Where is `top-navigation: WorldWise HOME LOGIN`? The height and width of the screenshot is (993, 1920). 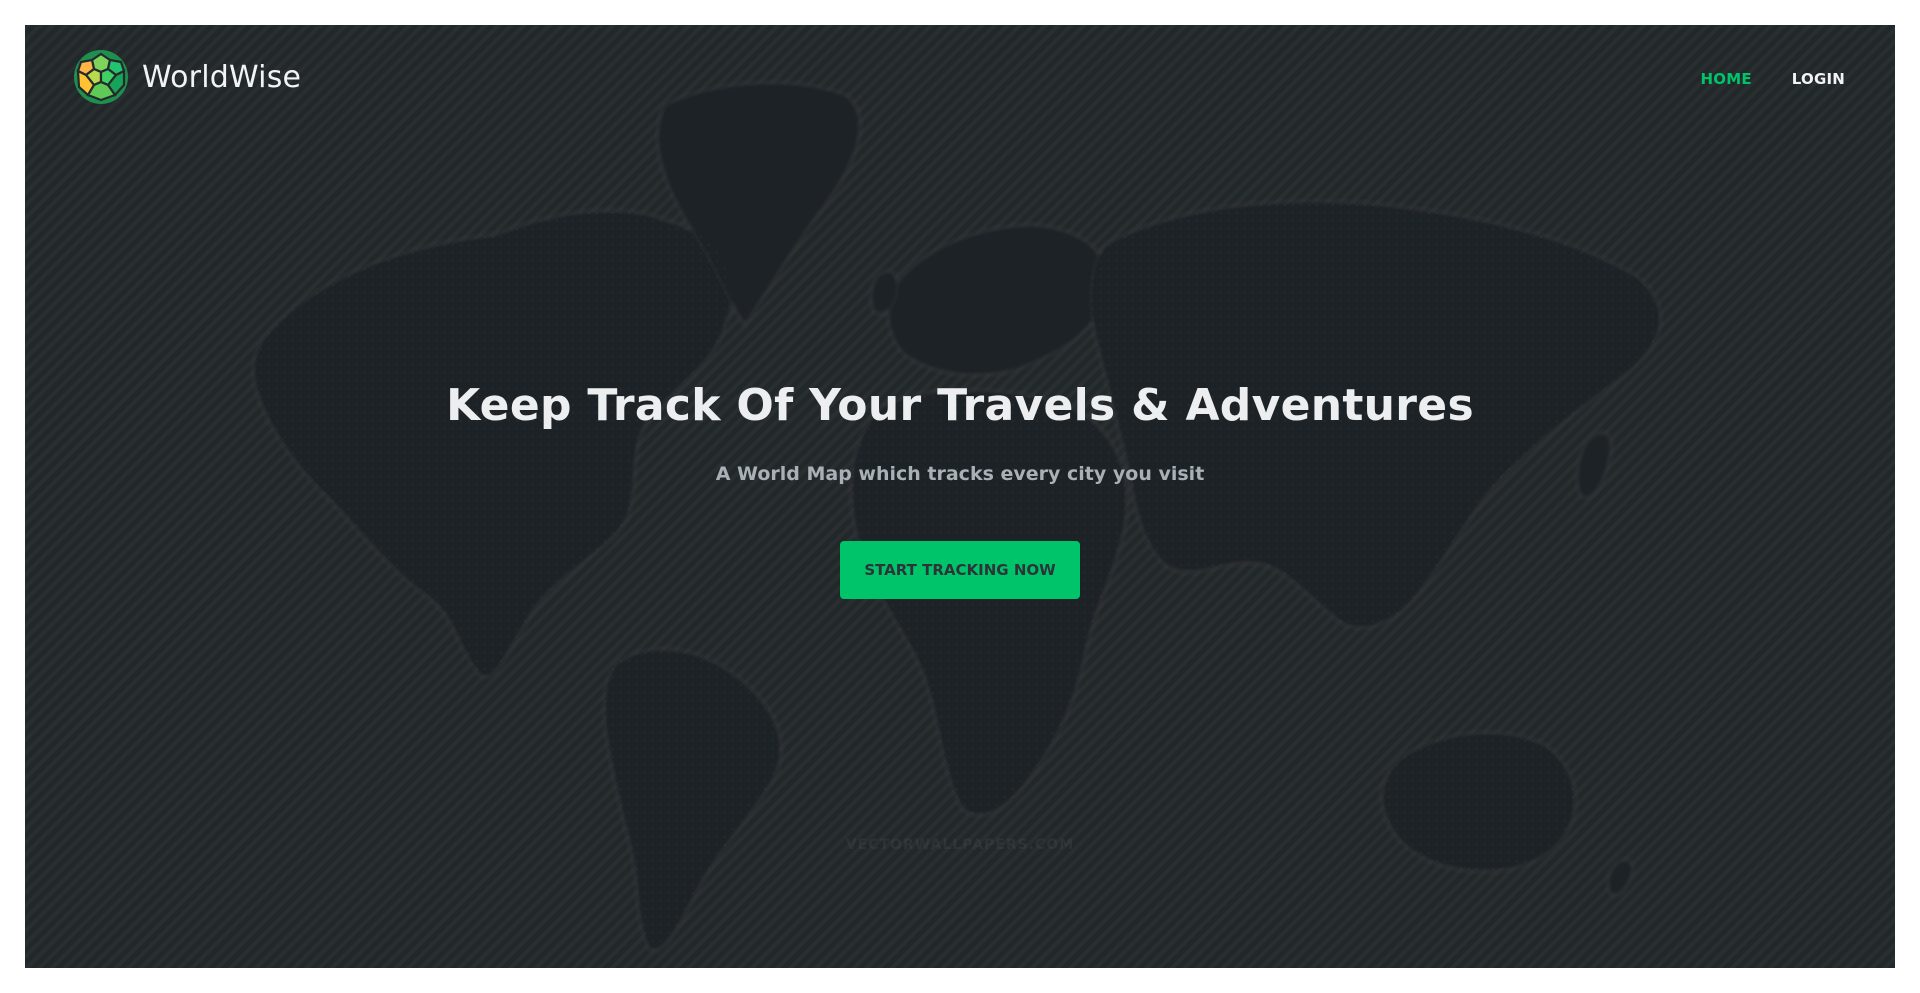
top-navigation: WorldWise HOME LOGIN is located at coordinates (960, 79).